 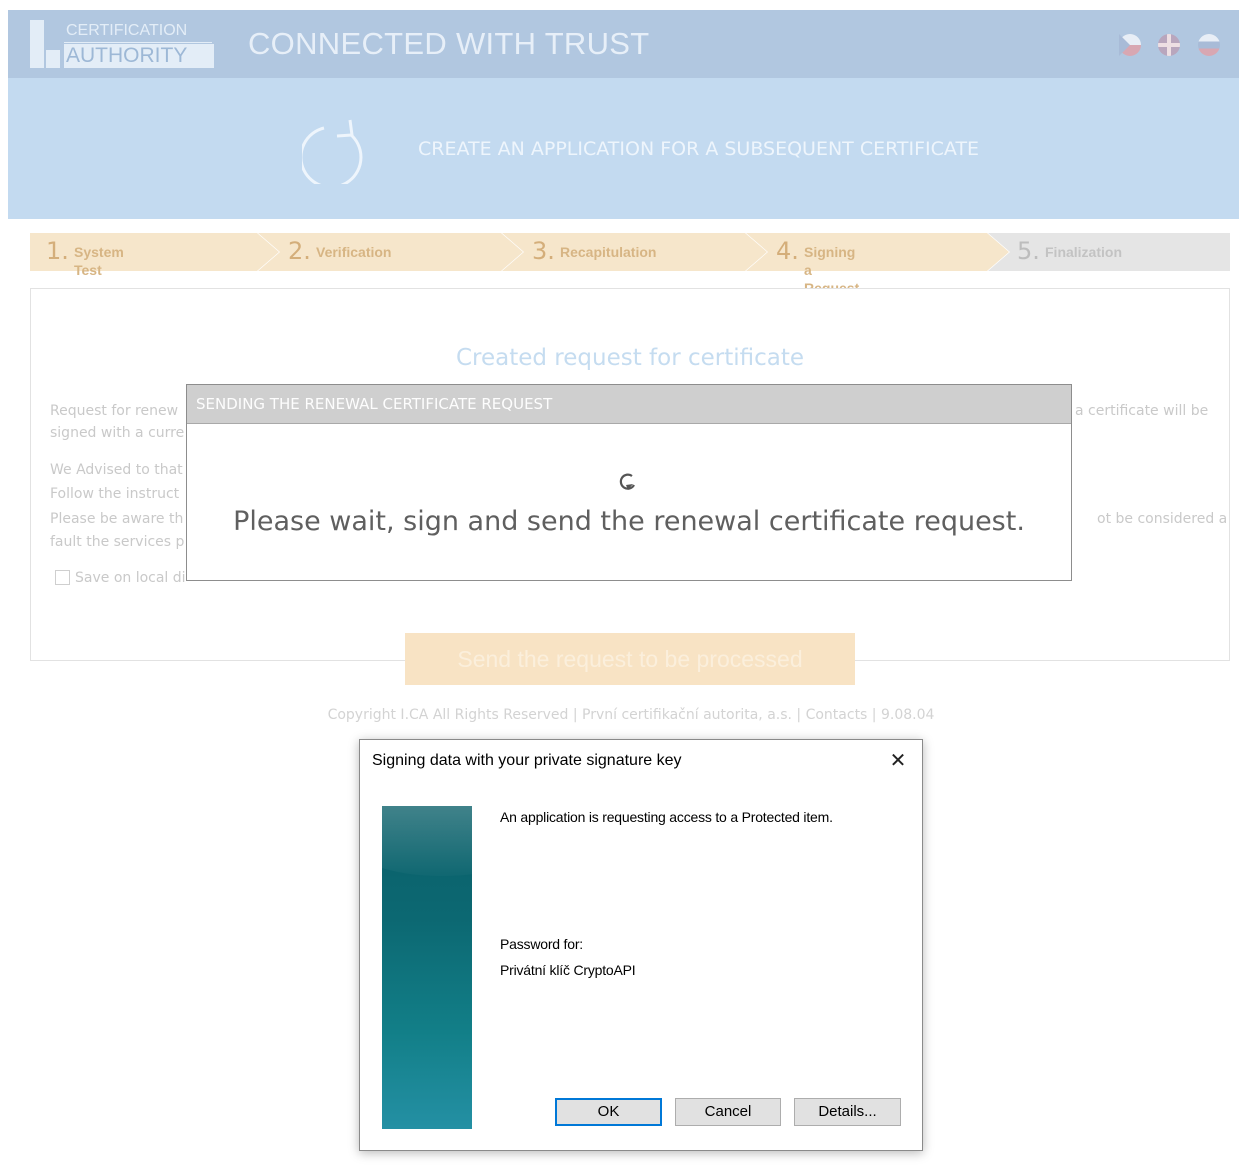 I want to click on modal-header: SENDING THE RENEWAL CERTIFICATE REQUEST, so click(x=629, y=404).